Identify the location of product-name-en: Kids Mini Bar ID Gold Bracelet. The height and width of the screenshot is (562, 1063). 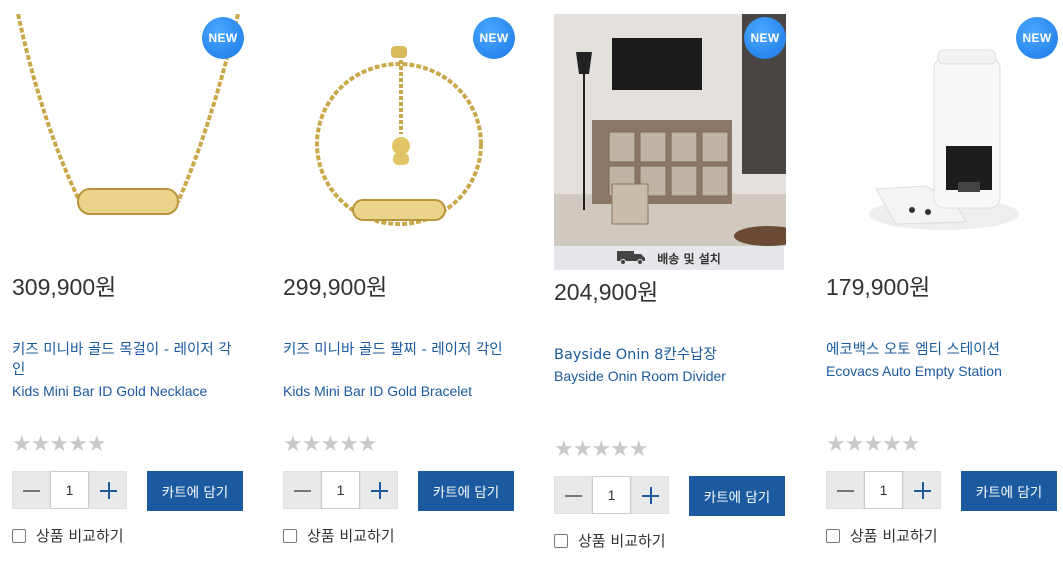
(398, 391).